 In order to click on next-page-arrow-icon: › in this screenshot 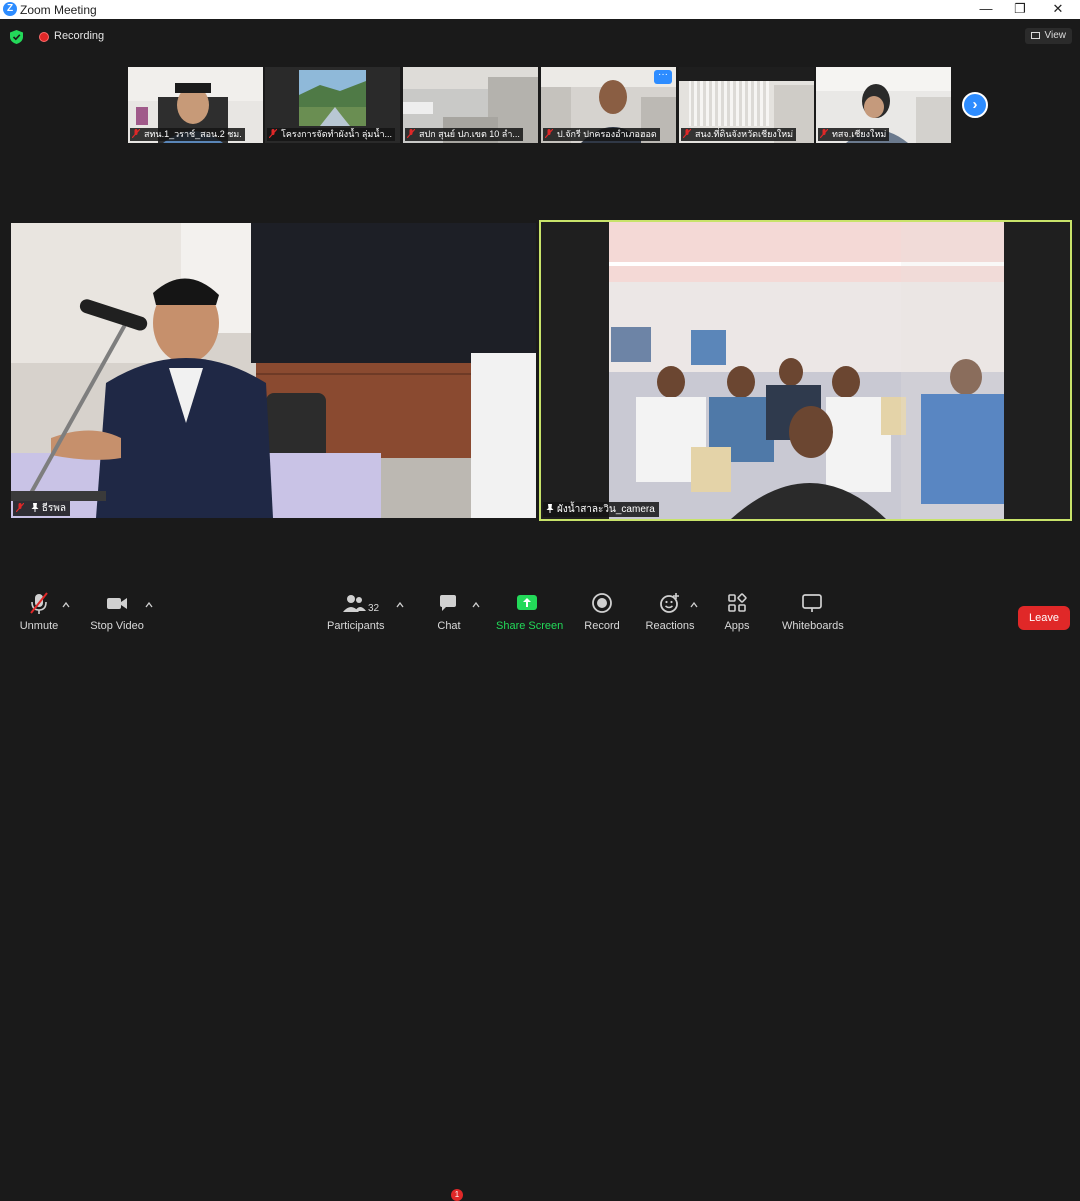, I will do `click(975, 105)`.